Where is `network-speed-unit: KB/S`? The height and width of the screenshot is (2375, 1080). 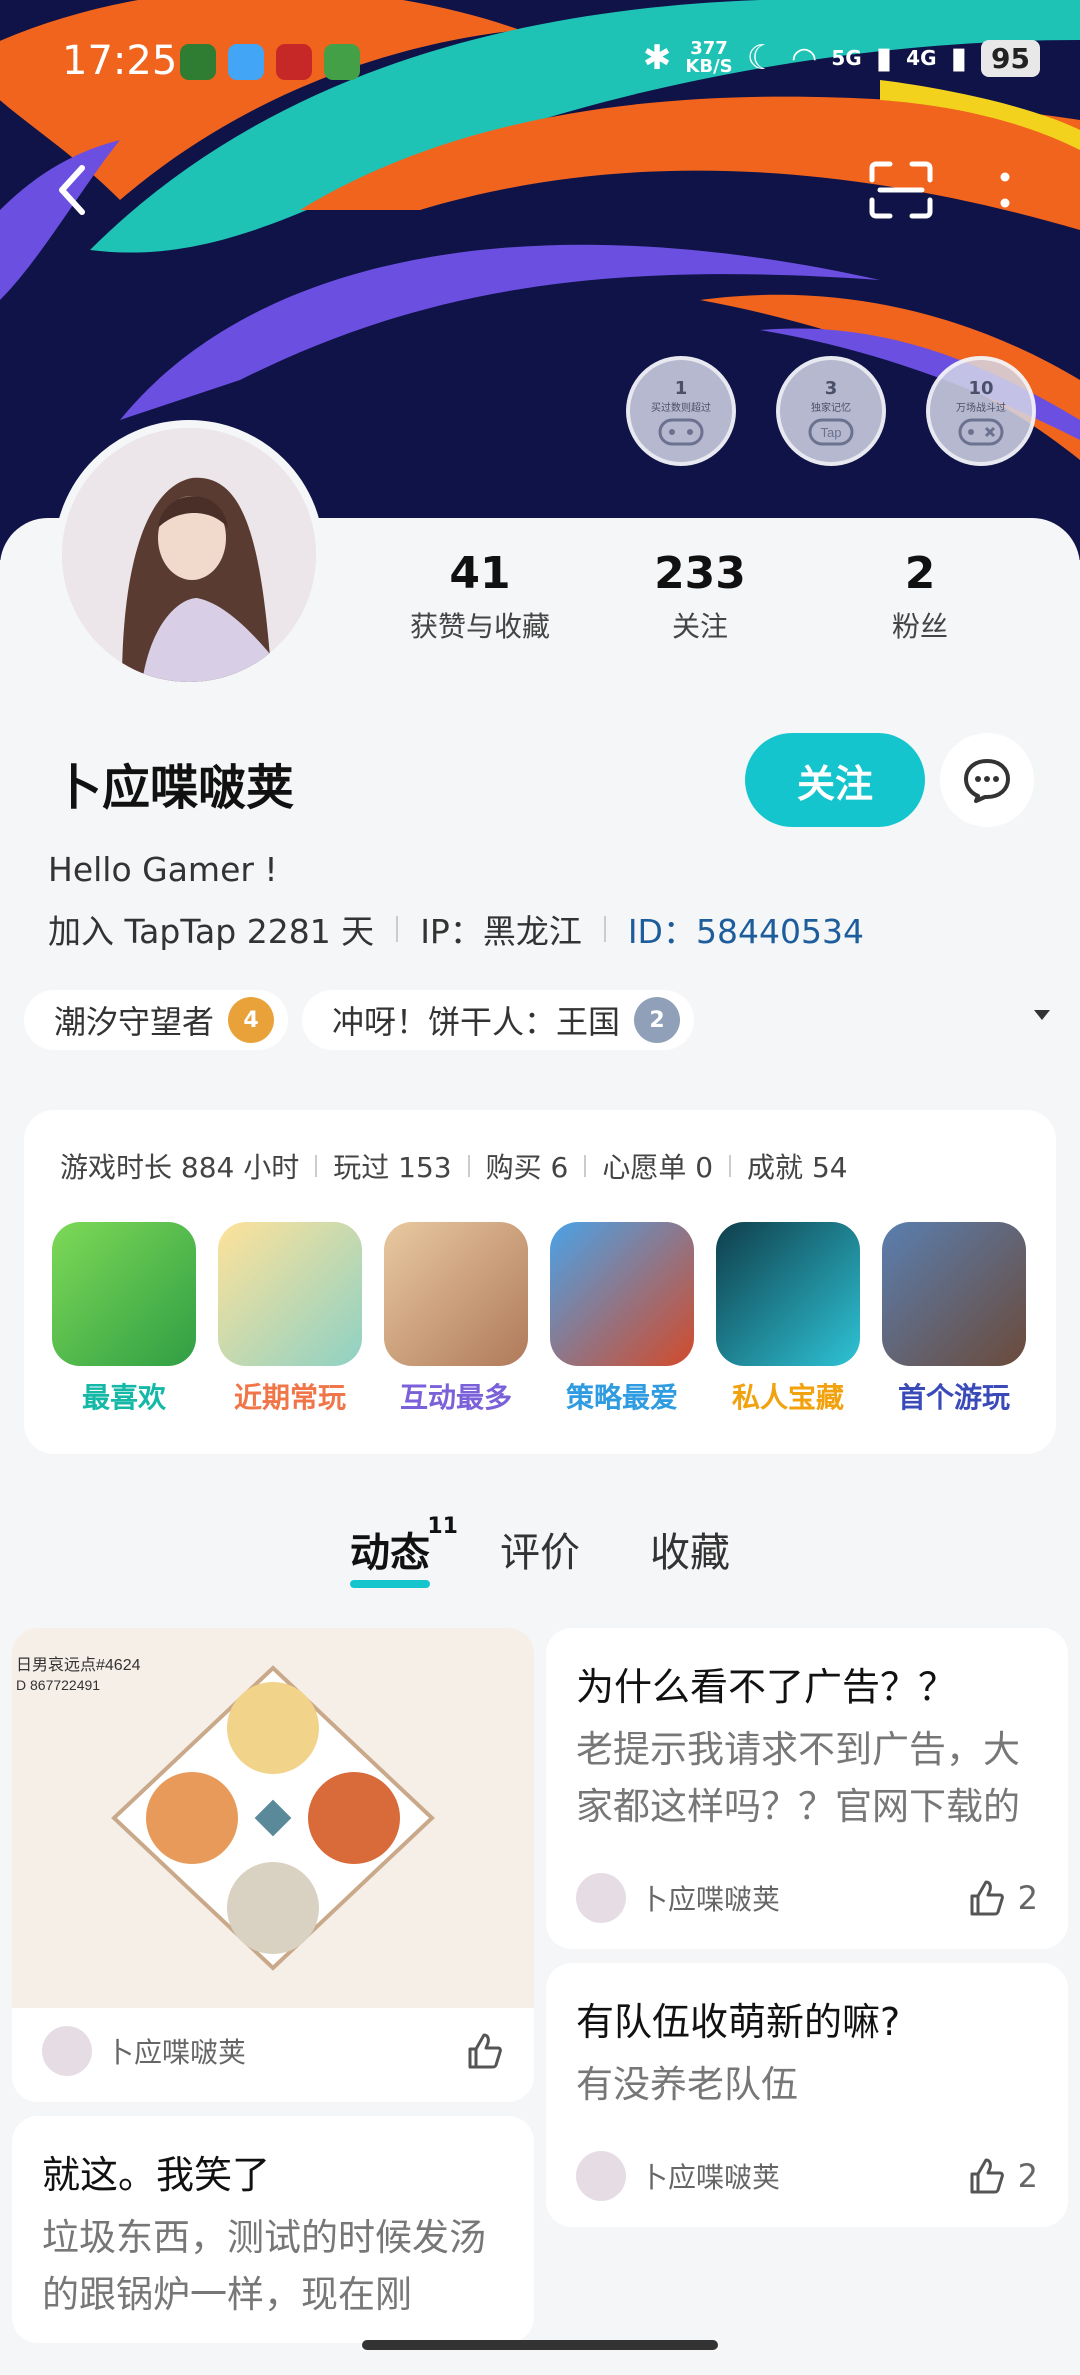 network-speed-unit: KB/S is located at coordinates (709, 66).